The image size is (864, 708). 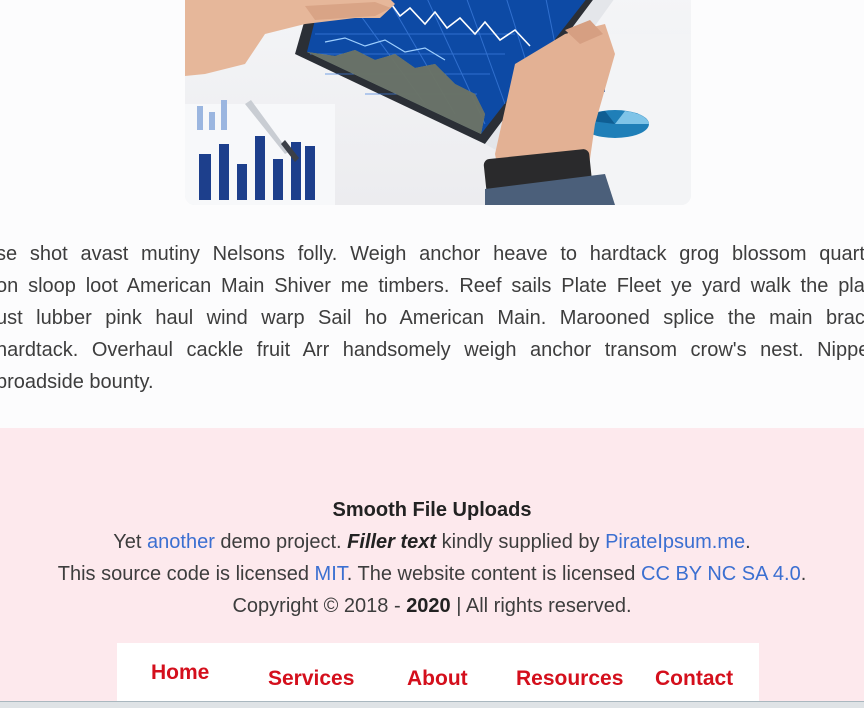 What do you see at coordinates (437, 679) in the screenshot?
I see `nav-item-about: About` at bounding box center [437, 679].